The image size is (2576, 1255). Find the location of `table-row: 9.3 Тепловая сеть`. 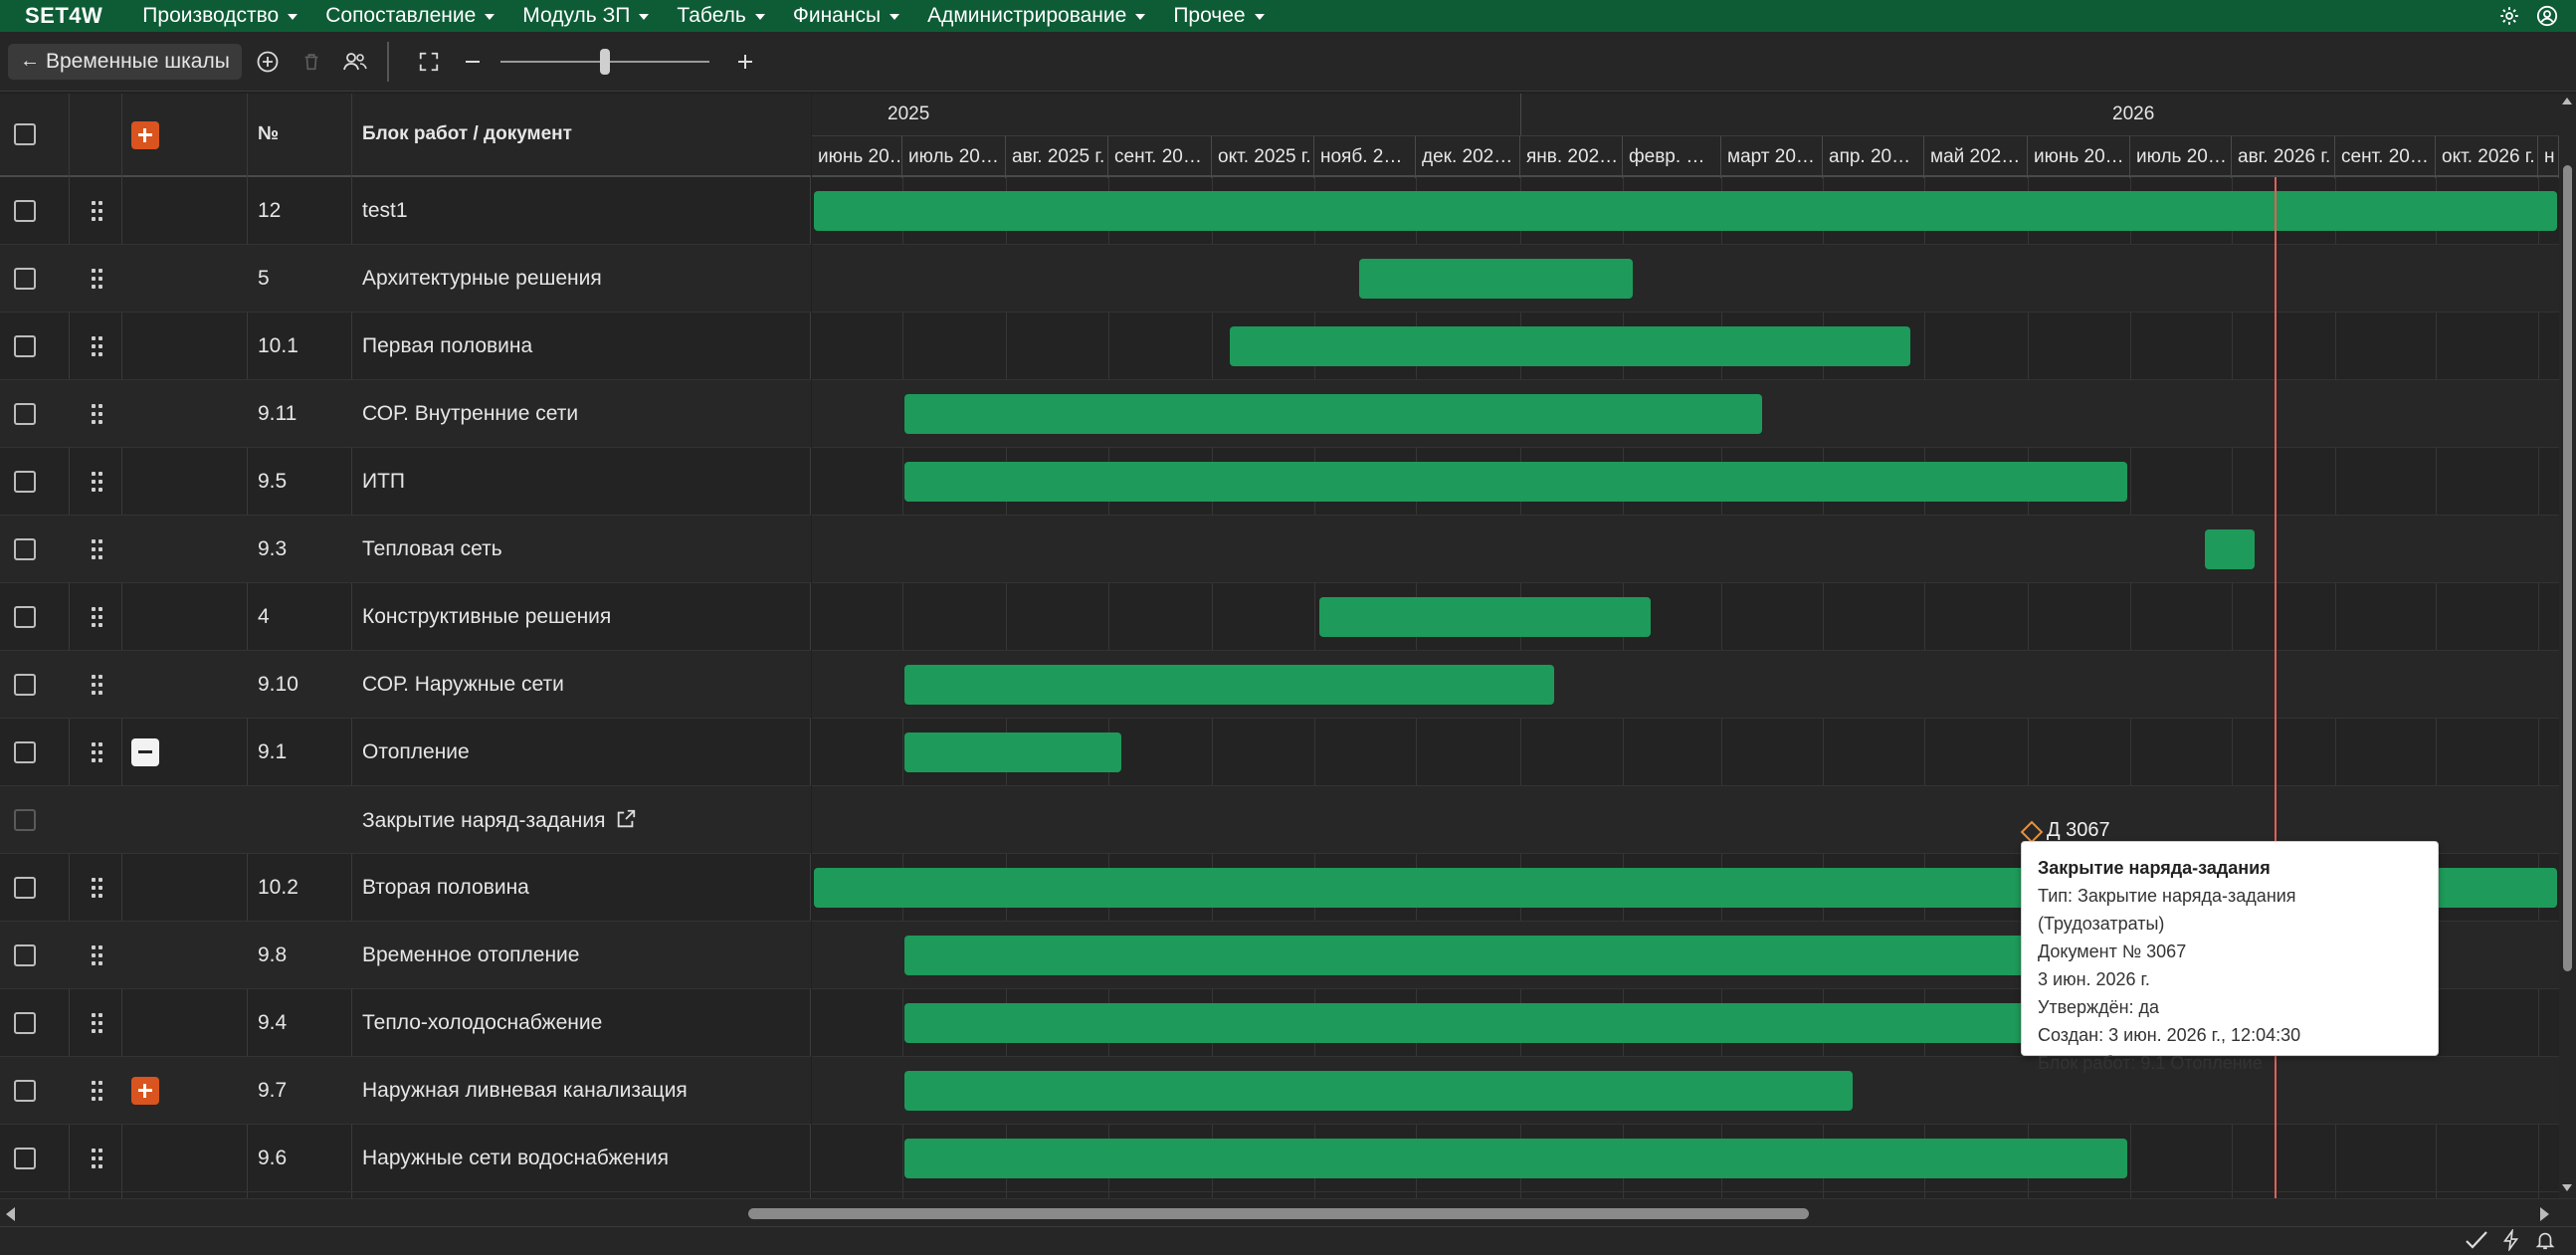

table-row: 9.3 Тепловая сеть is located at coordinates (405, 549).